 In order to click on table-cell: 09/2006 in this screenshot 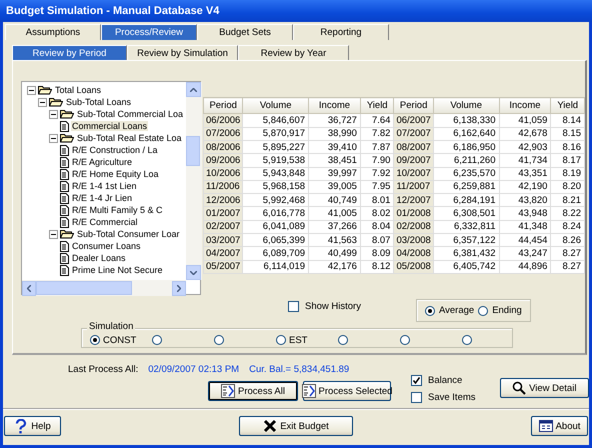, I will do `click(223, 161)`.